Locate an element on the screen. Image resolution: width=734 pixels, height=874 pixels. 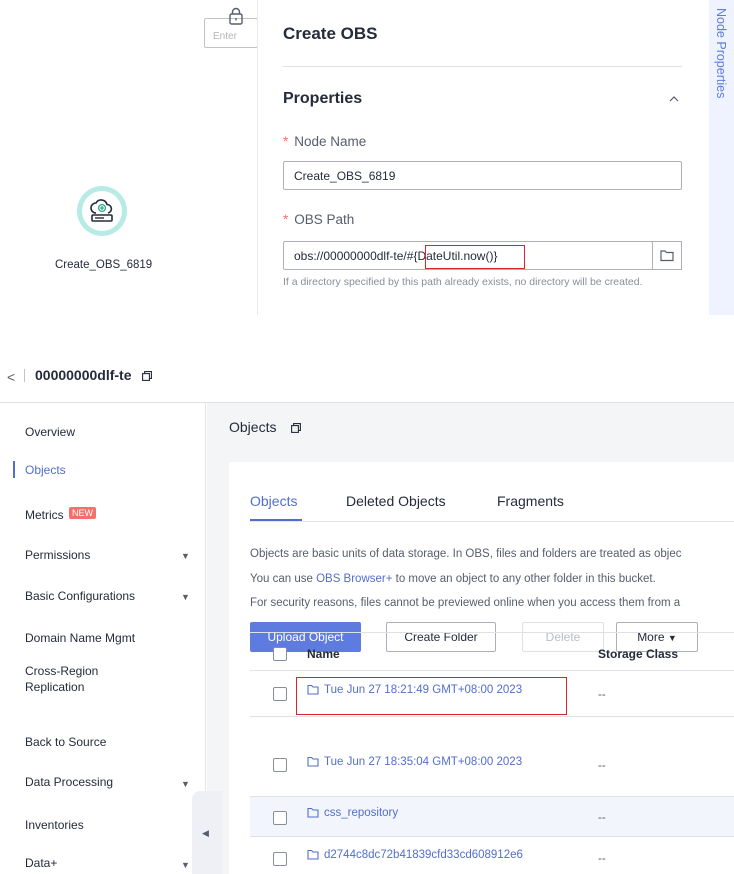
node-name-label: * Node Name is located at coordinates (325, 141).